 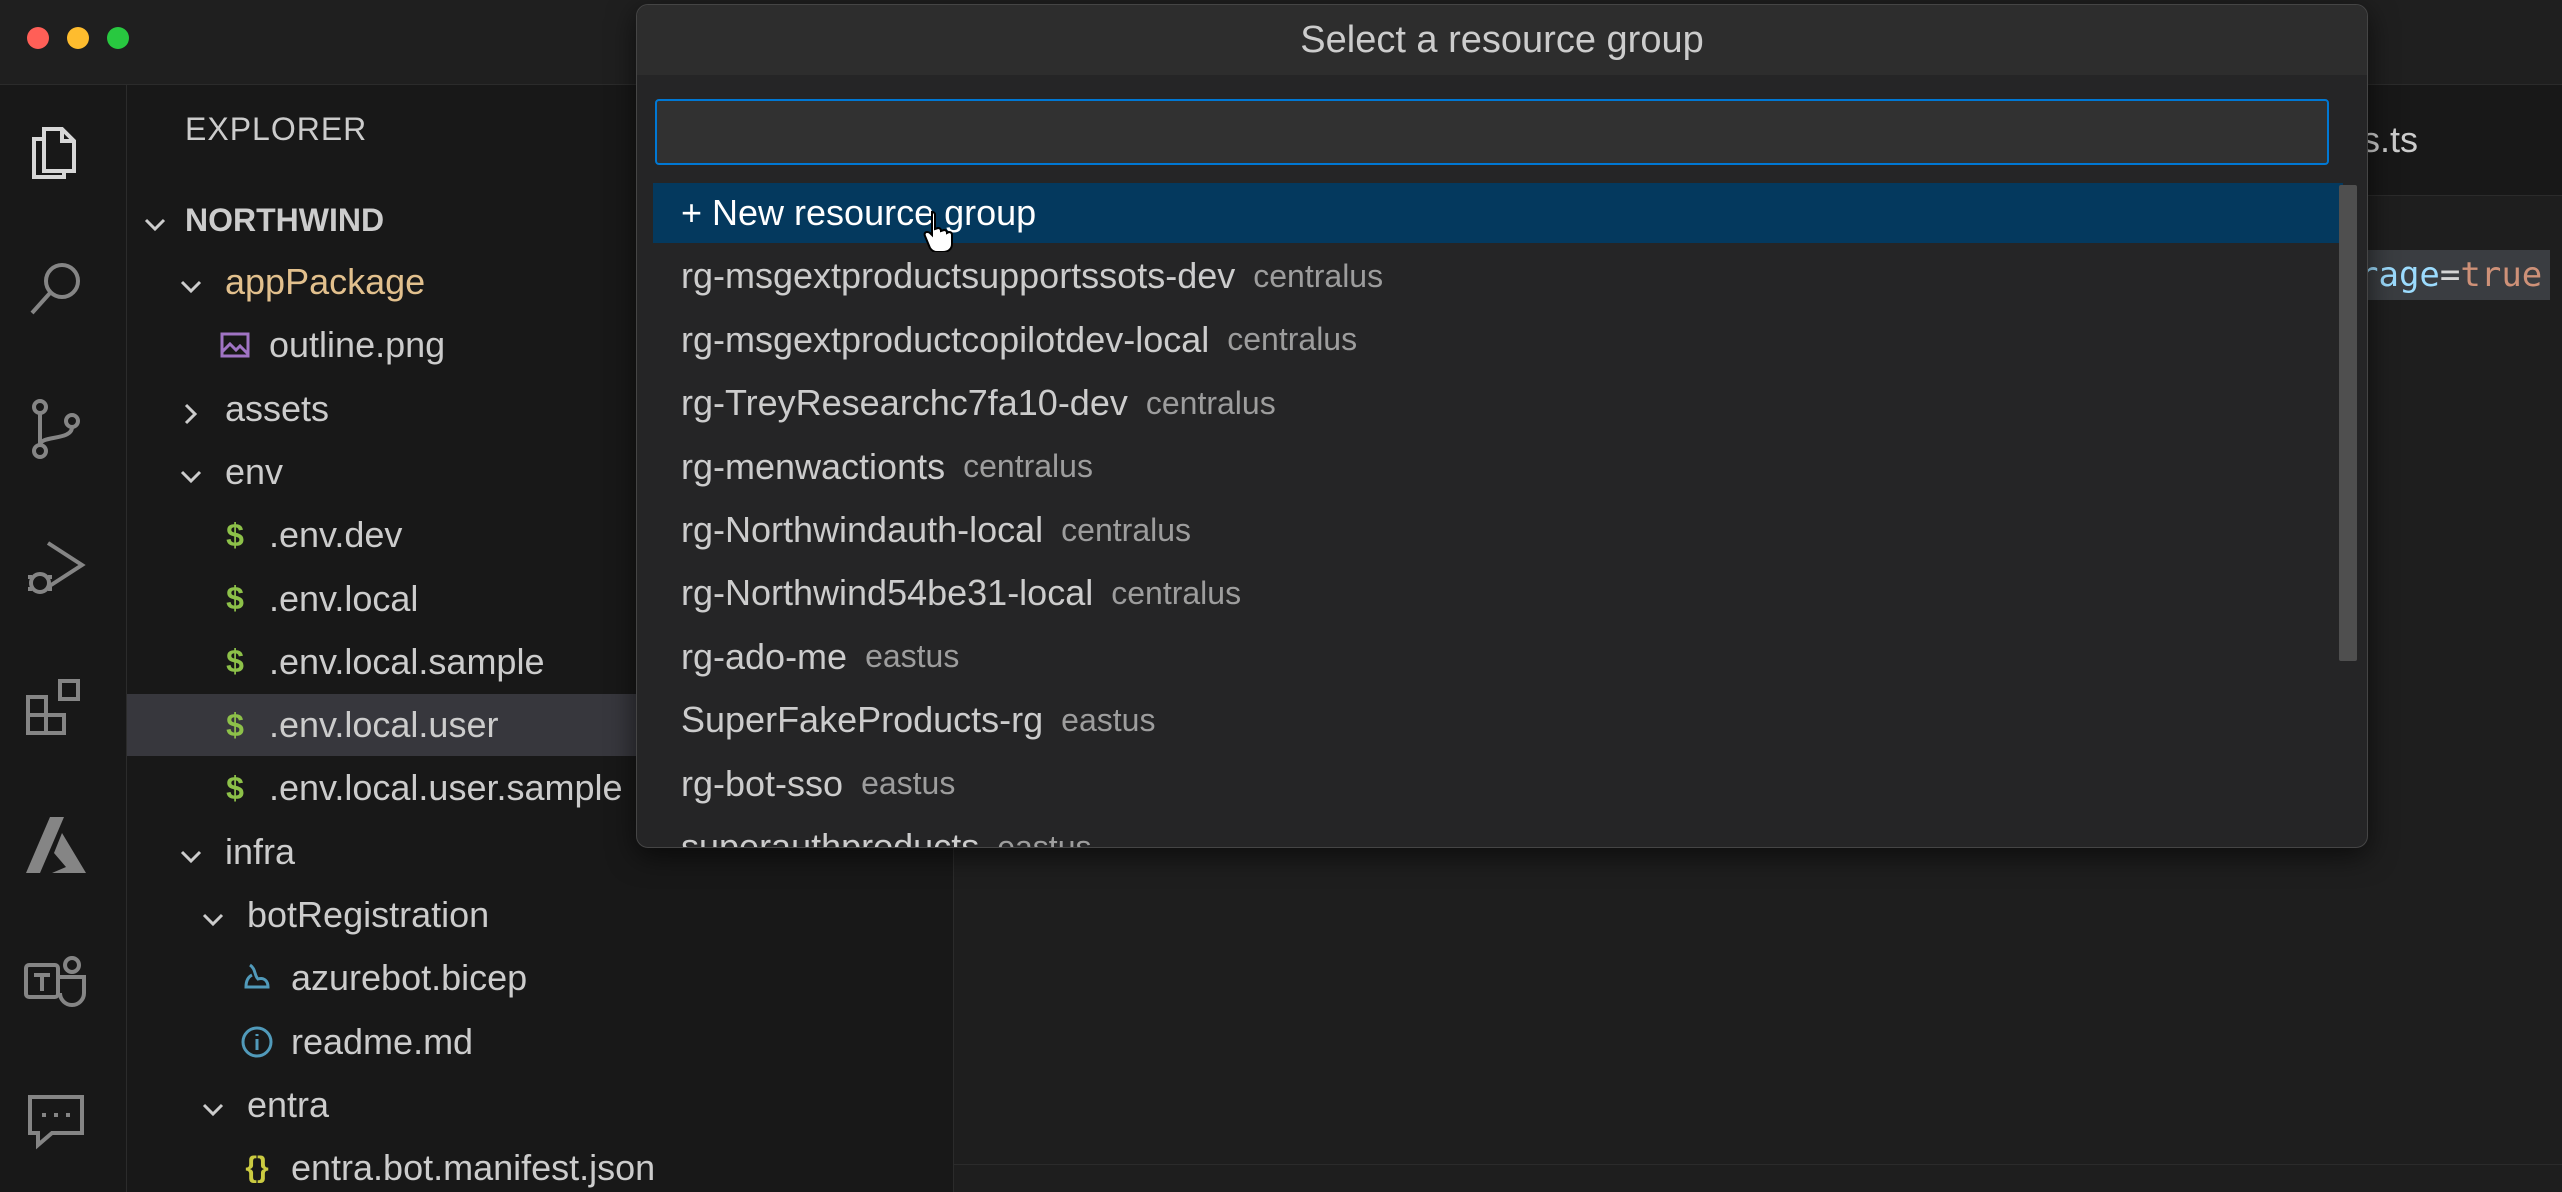 I want to click on hand-pointer-icon, so click(x=938, y=231).